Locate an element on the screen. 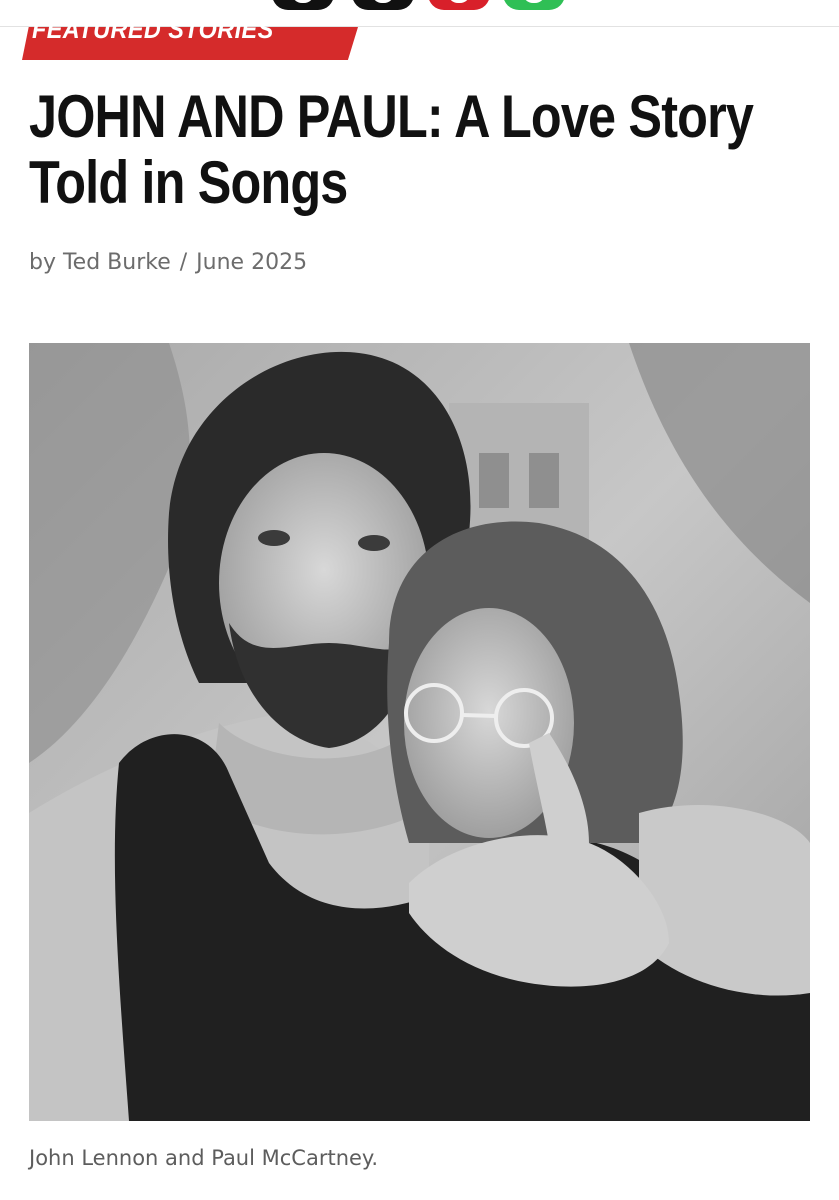 This screenshot has width=839, height=1200. byline: by Ted Burke / June 2025 is located at coordinates (168, 262).